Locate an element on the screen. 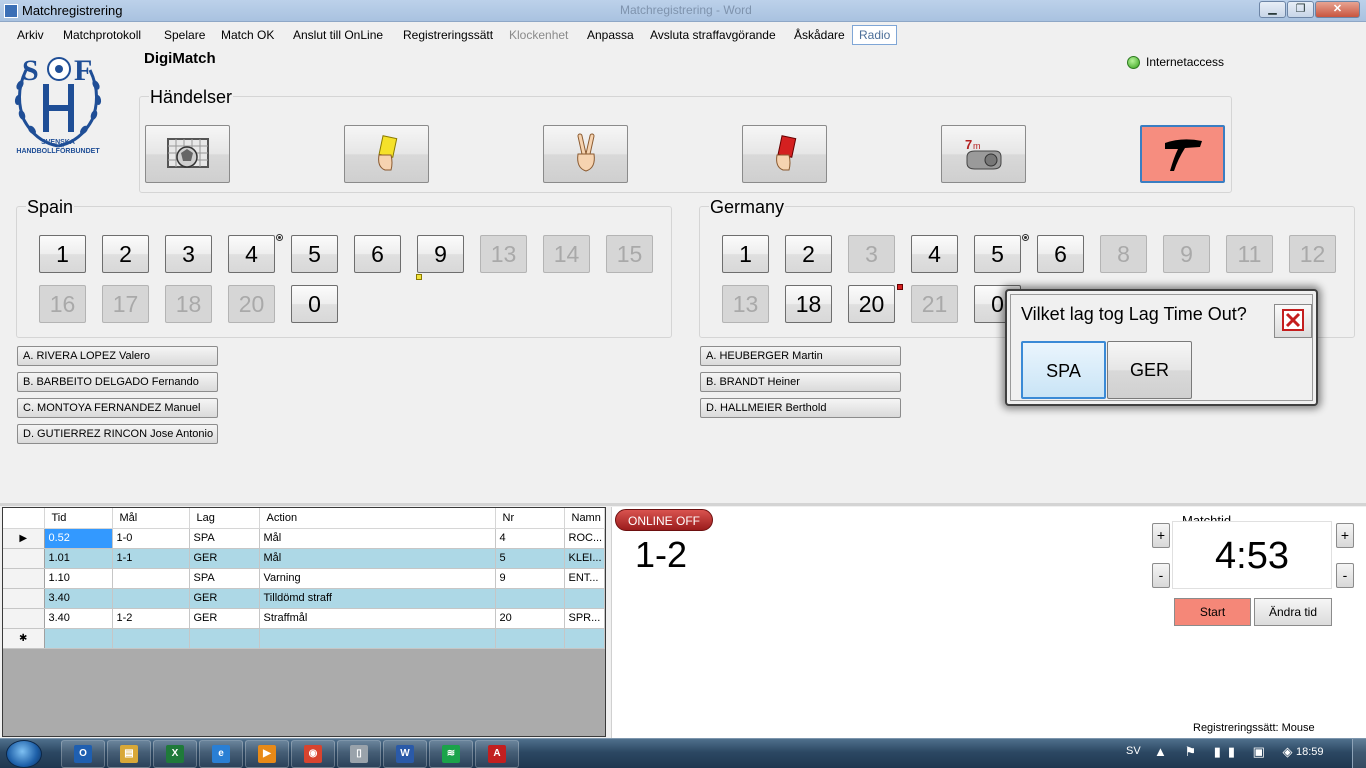 Image resolution: width=1366 pixels, height=768 pixels. left-minus-button: - is located at coordinates (1161, 575).